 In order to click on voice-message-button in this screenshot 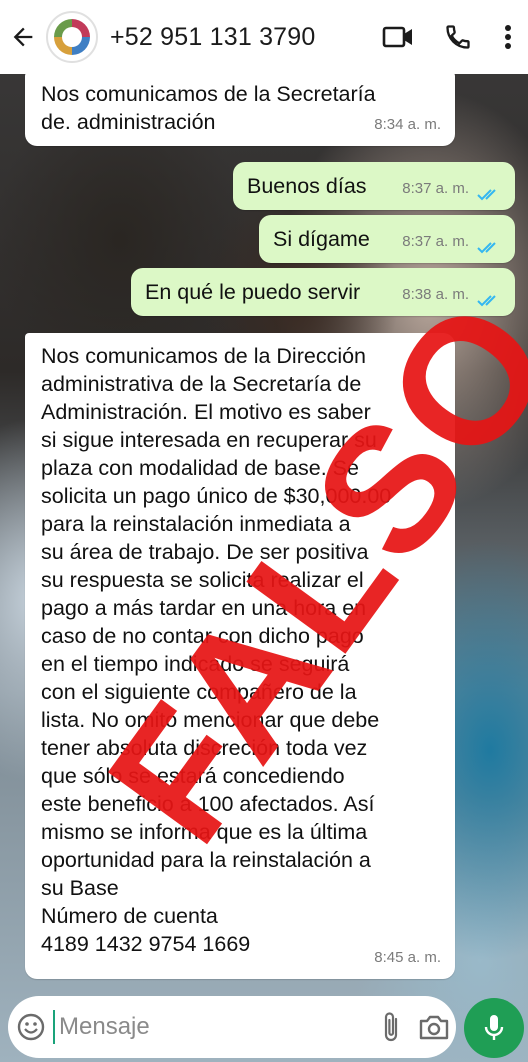, I will do `click(494, 1028)`.